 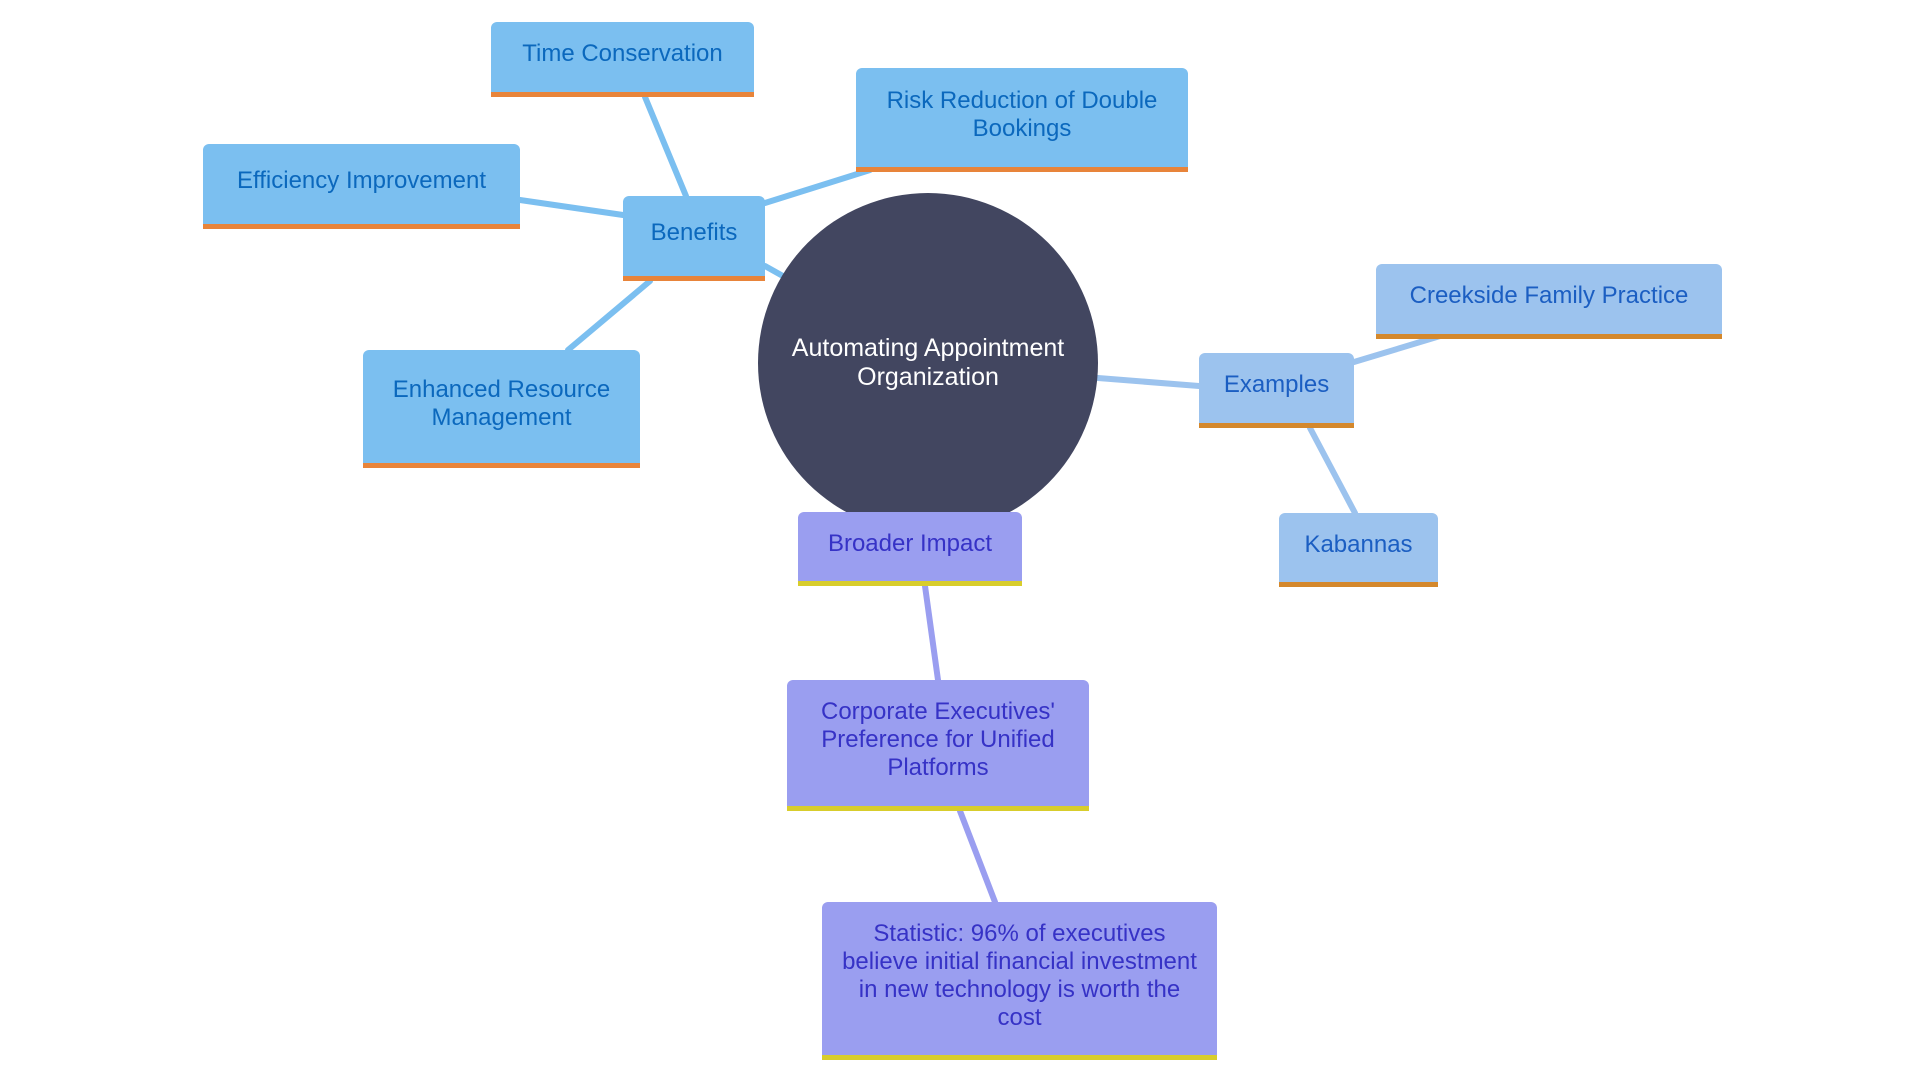 What do you see at coordinates (1276, 384) in the screenshot?
I see `node-examples-label: Examples` at bounding box center [1276, 384].